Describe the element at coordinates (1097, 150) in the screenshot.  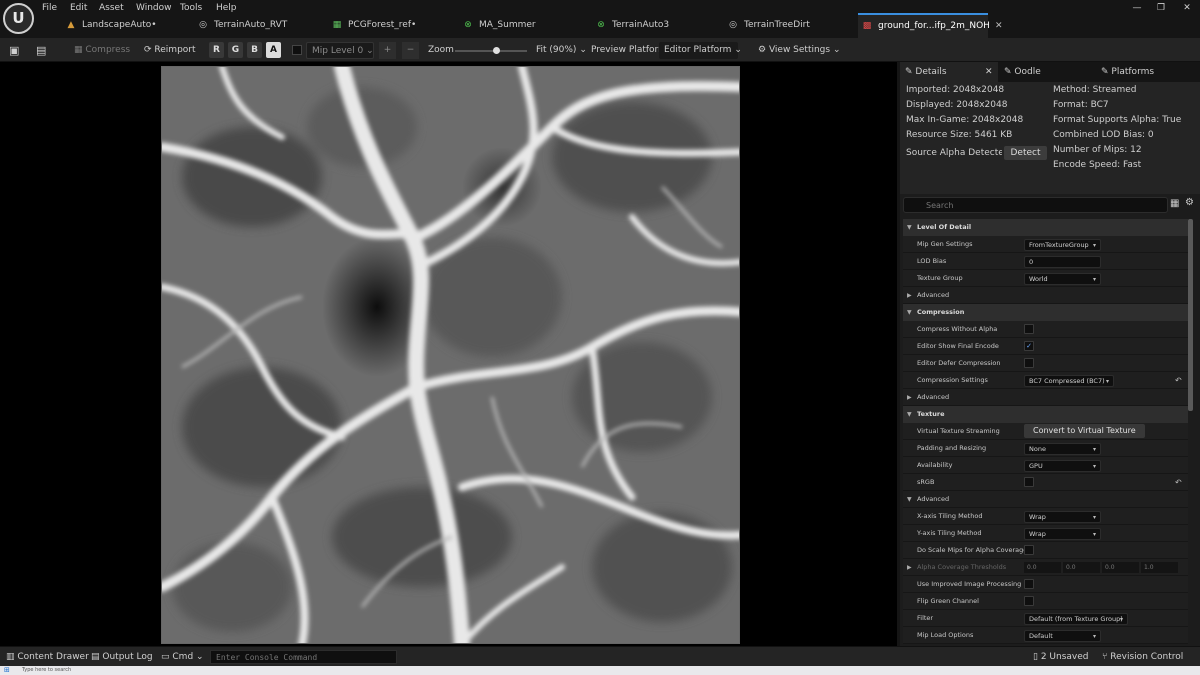
I see `info-num-mips: Number of Mips: 12` at that location.